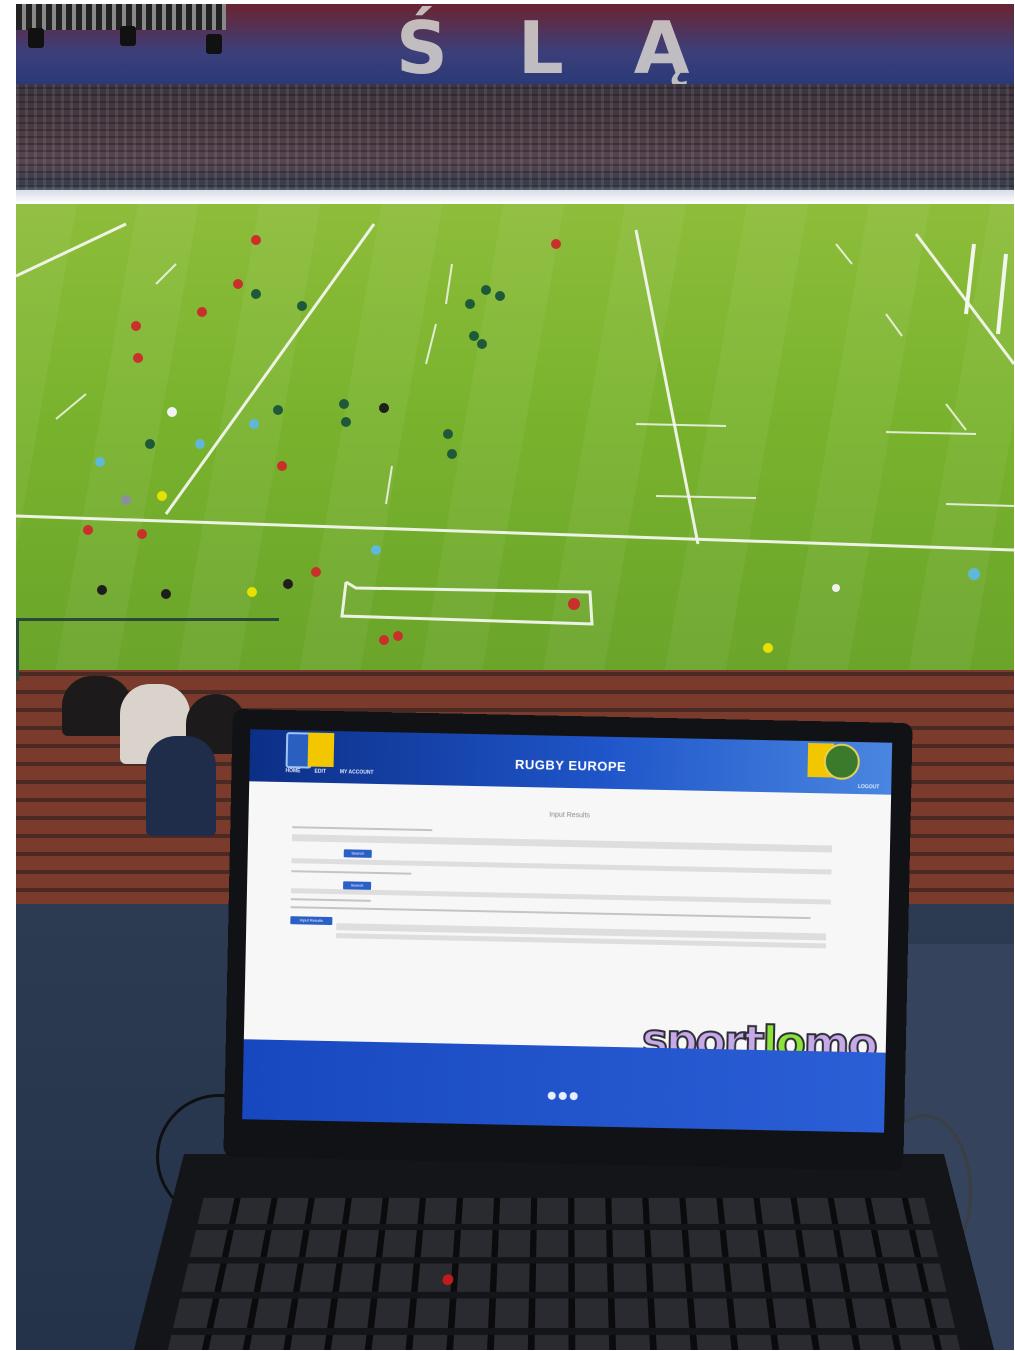  I want to click on laptop-keyboard, so click(564, 1252).